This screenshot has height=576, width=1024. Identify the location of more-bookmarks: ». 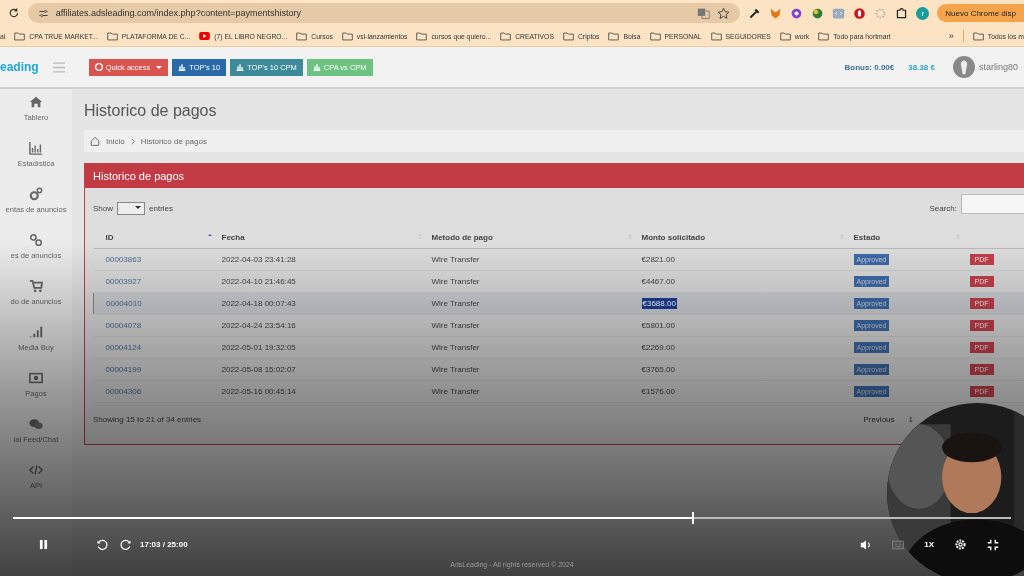
(951, 36).